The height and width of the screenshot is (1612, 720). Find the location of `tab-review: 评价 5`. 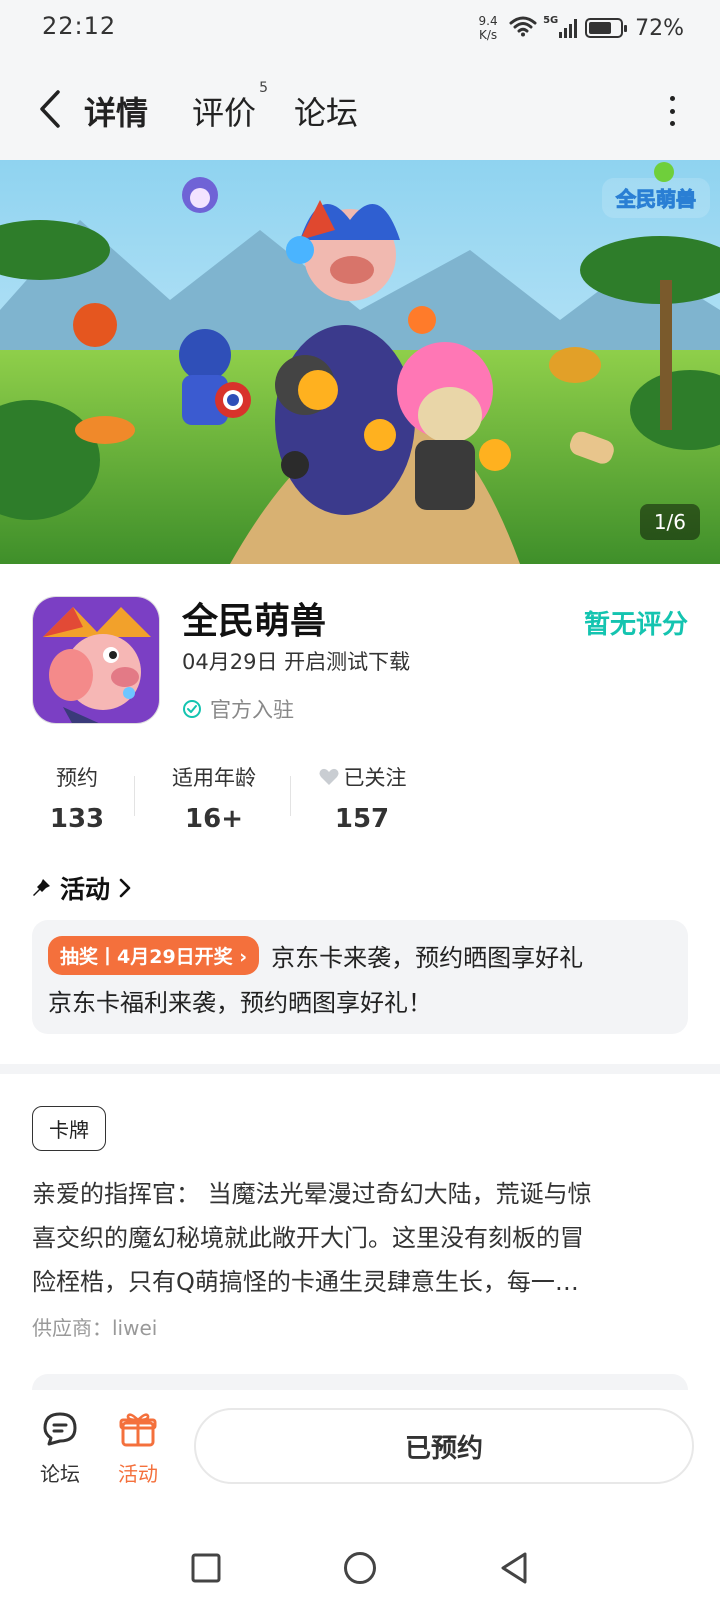

tab-review: 评价 5 is located at coordinates (230, 107).